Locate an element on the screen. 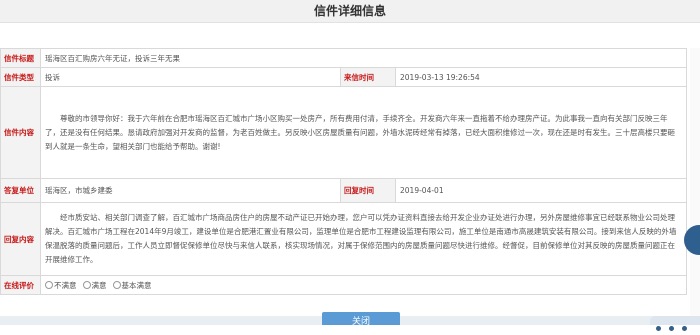  row-title: 信件标题 瑶海区百汇购房六年无证，投诉三年无果 is located at coordinates (343, 58).